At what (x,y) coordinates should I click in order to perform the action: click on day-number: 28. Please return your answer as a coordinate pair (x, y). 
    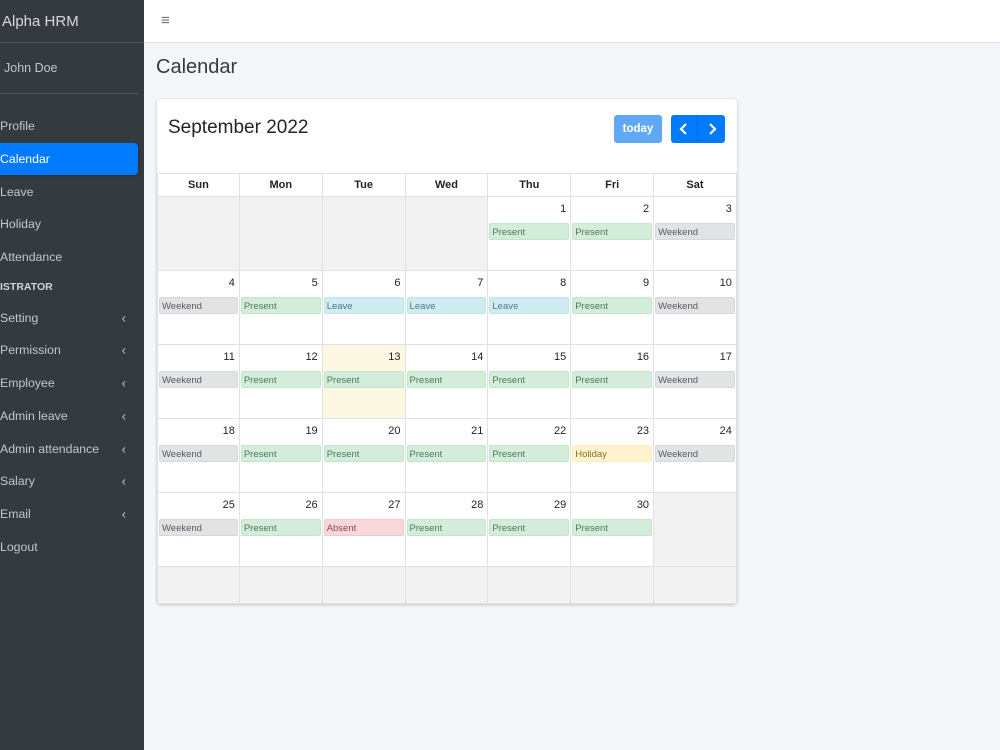
    Looking at the image, I should click on (477, 505).